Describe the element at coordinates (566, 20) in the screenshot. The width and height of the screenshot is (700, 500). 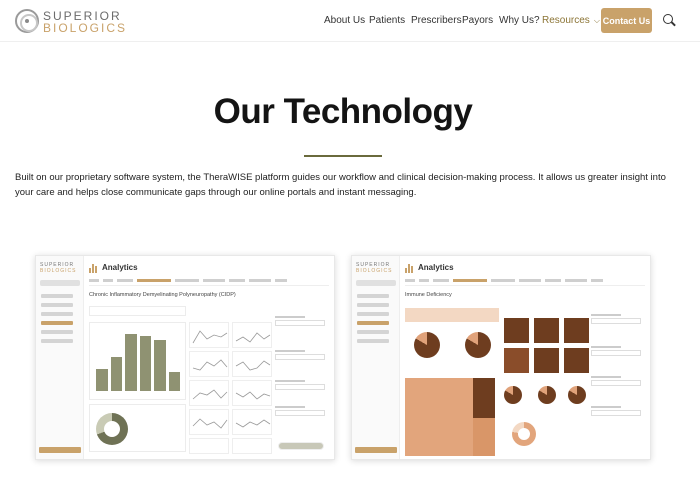
I see `nav-resources-label: Resources` at that location.